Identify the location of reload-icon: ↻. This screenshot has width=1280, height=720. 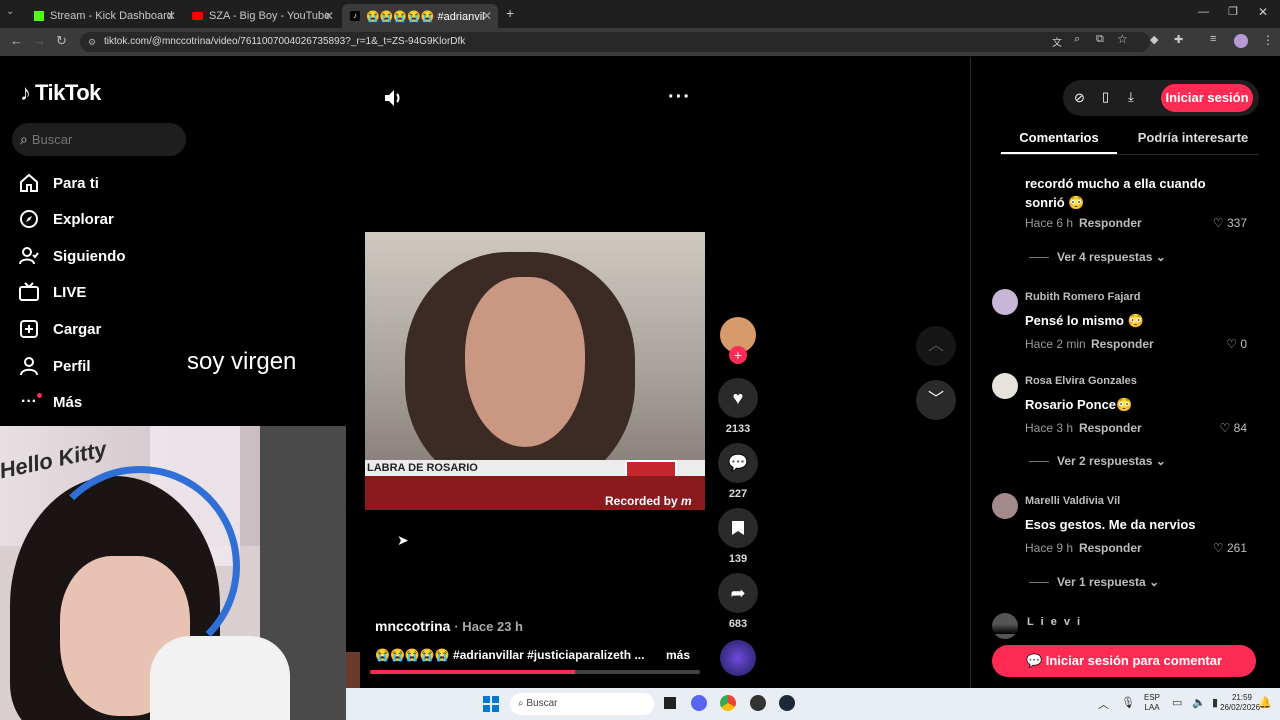
(61, 41).